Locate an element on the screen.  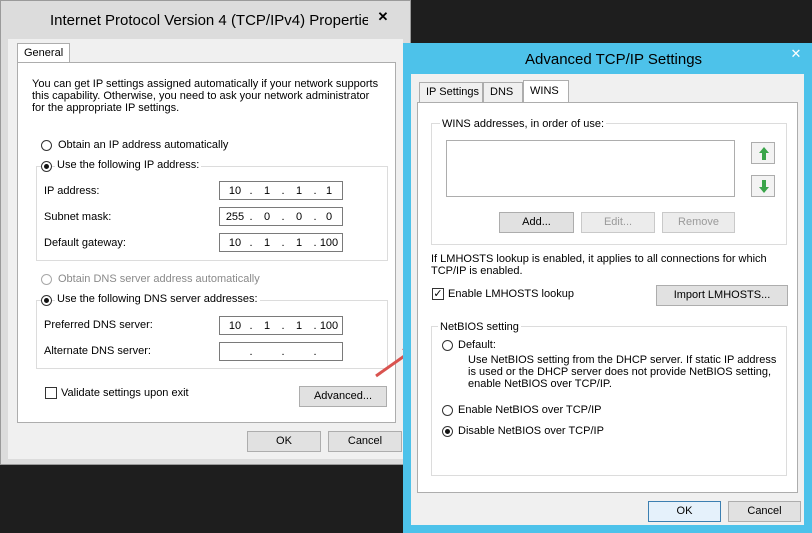
netbios-default-label: Default: is located at coordinates (477, 345).